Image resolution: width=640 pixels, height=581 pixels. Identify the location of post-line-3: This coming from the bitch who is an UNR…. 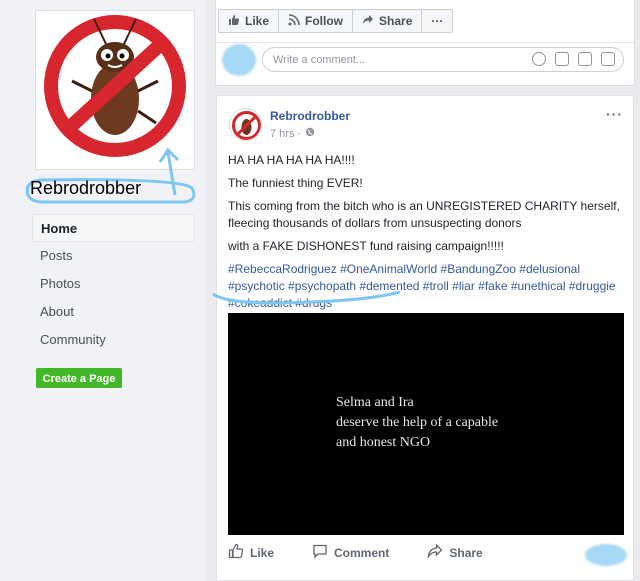
(424, 214).